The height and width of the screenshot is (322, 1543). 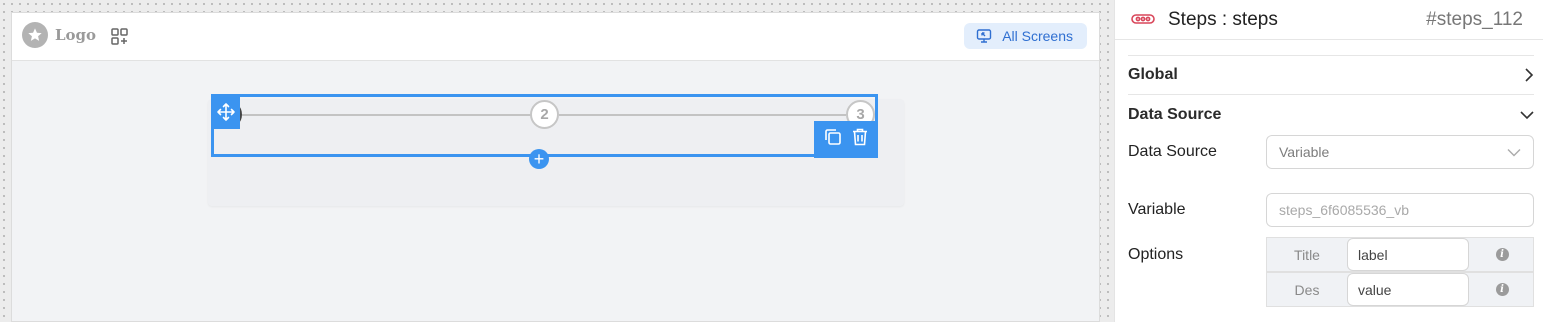 I want to click on step-2: 2, so click(x=544, y=114).